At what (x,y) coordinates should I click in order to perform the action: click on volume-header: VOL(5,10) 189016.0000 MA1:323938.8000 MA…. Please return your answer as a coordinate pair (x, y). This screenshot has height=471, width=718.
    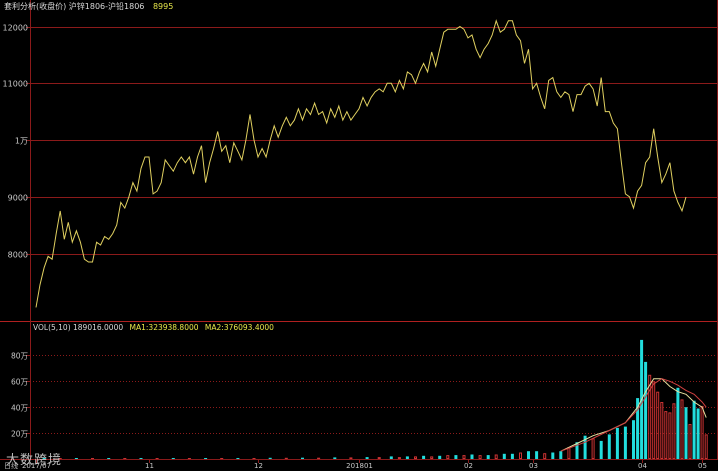
    Looking at the image, I should click on (153, 327).